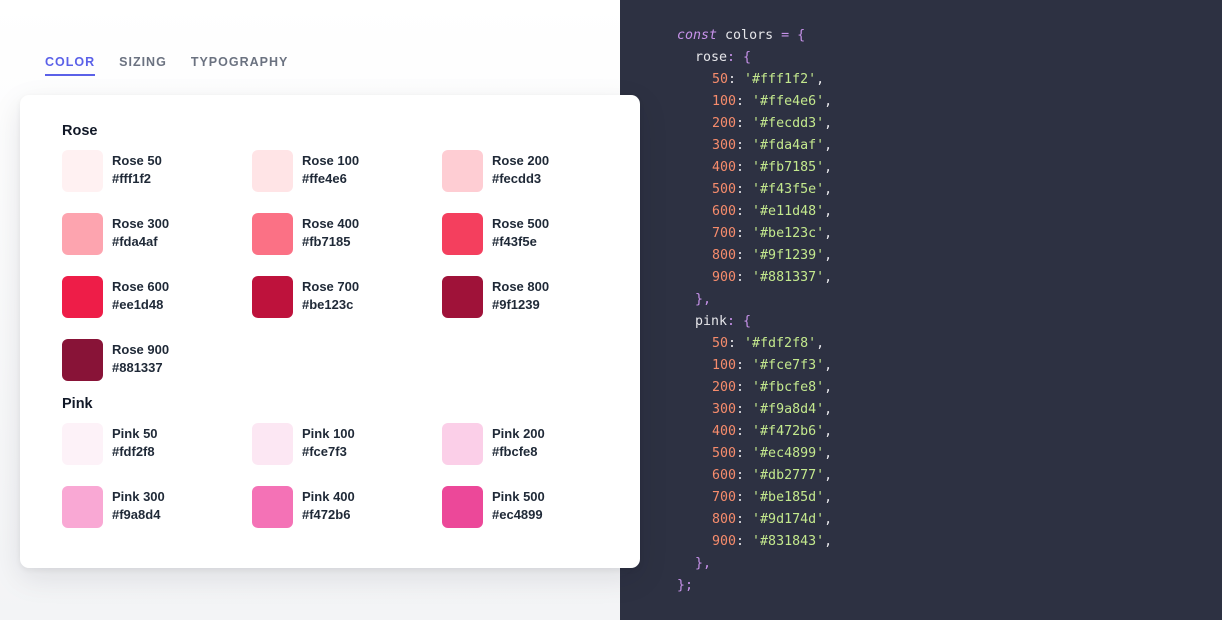 The width and height of the screenshot is (1222, 620). I want to click on code-number: 200, so click(724, 387).